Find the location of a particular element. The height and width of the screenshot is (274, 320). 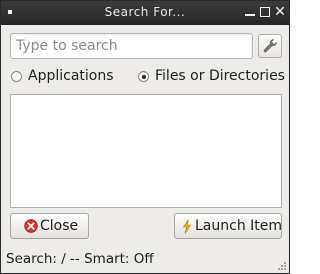

close-window-icon: ✕ is located at coordinates (280, 12).